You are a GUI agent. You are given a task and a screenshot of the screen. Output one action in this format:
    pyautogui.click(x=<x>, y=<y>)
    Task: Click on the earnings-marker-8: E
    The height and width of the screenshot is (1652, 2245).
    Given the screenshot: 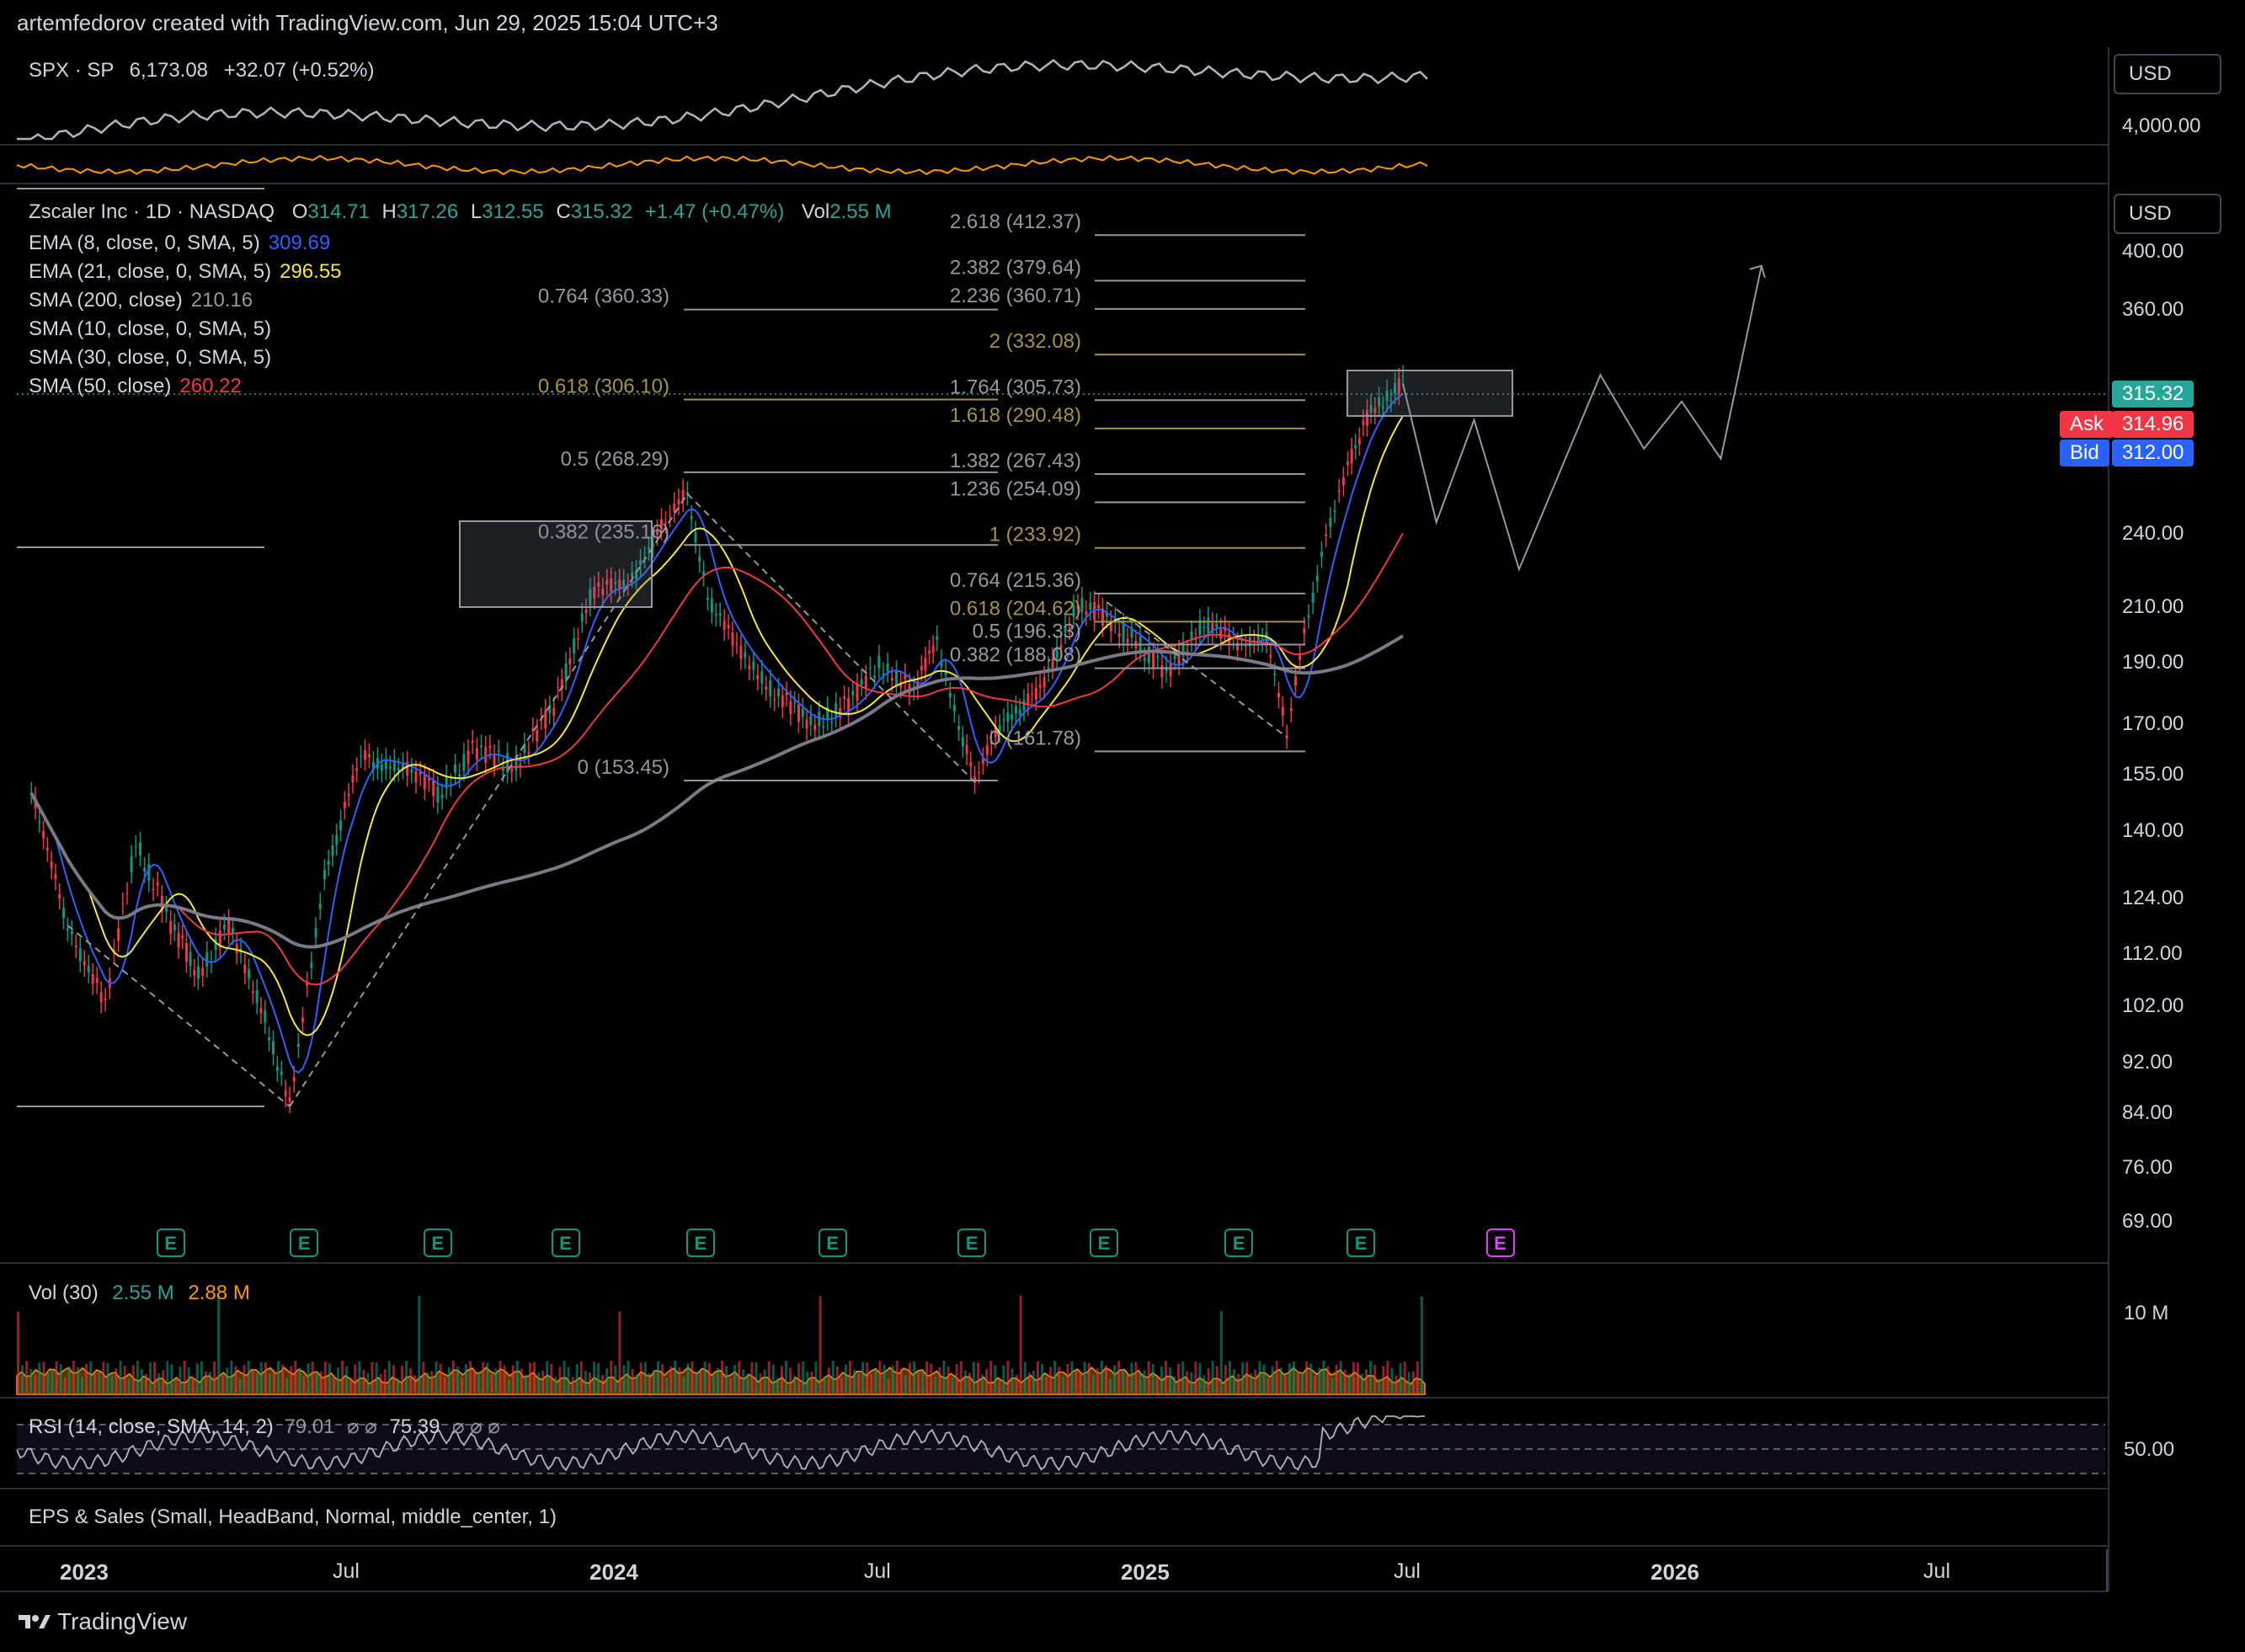 What is the action you would take?
    pyautogui.click(x=1239, y=1242)
    